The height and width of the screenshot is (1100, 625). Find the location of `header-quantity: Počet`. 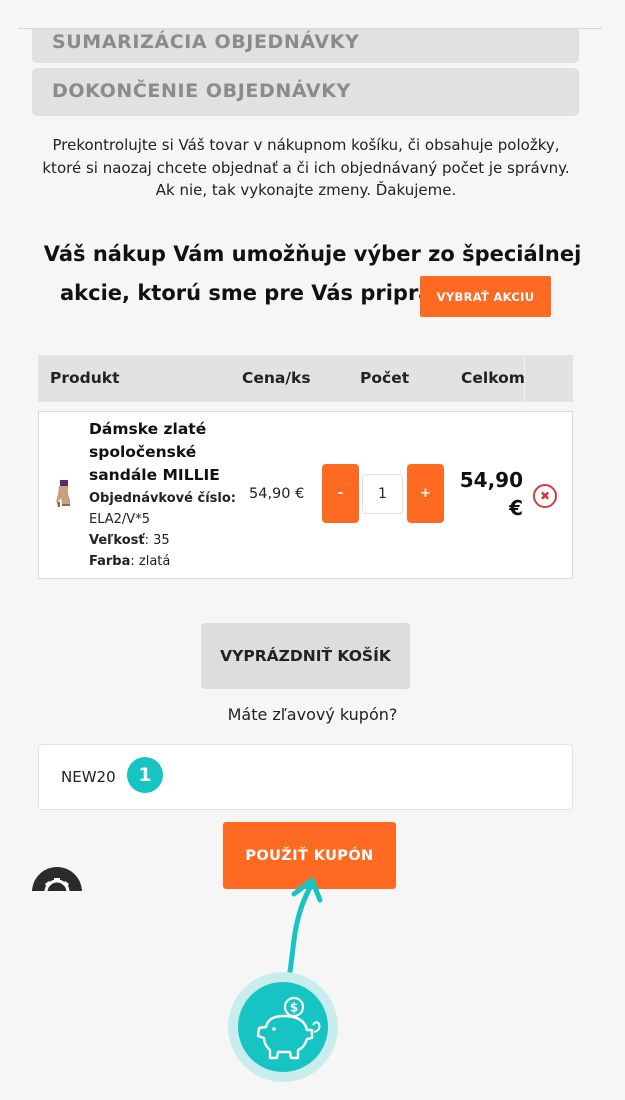

header-quantity: Počet is located at coordinates (385, 378).